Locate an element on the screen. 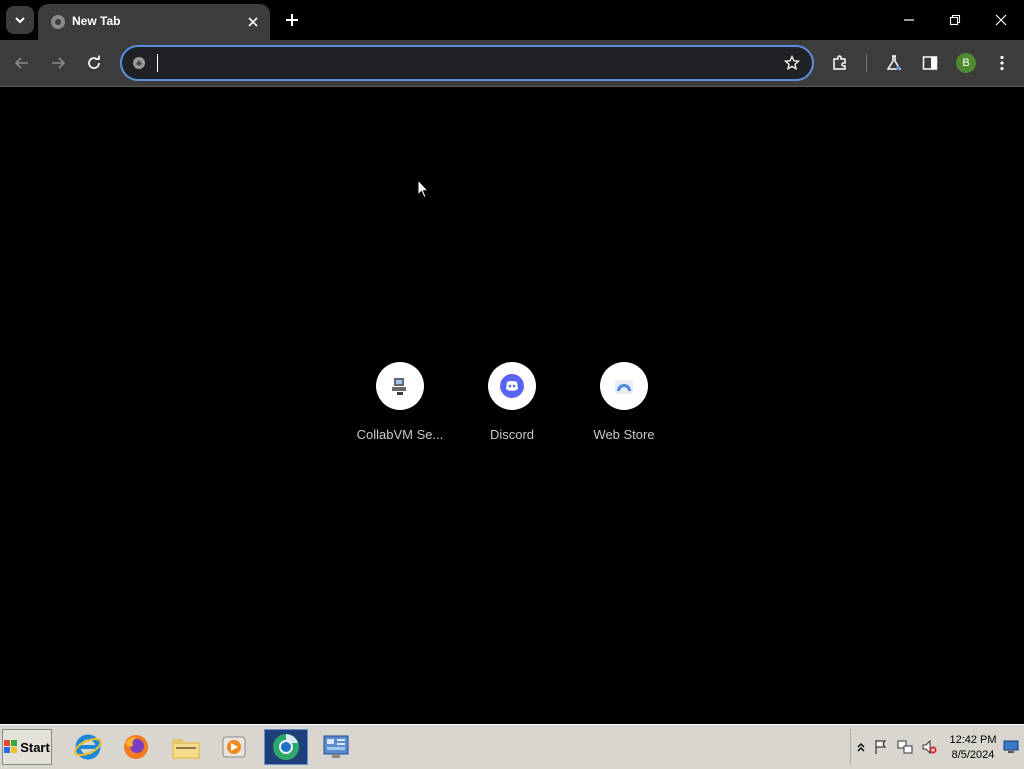 This screenshot has height=769, width=1024. bookmark-button is located at coordinates (792, 63).